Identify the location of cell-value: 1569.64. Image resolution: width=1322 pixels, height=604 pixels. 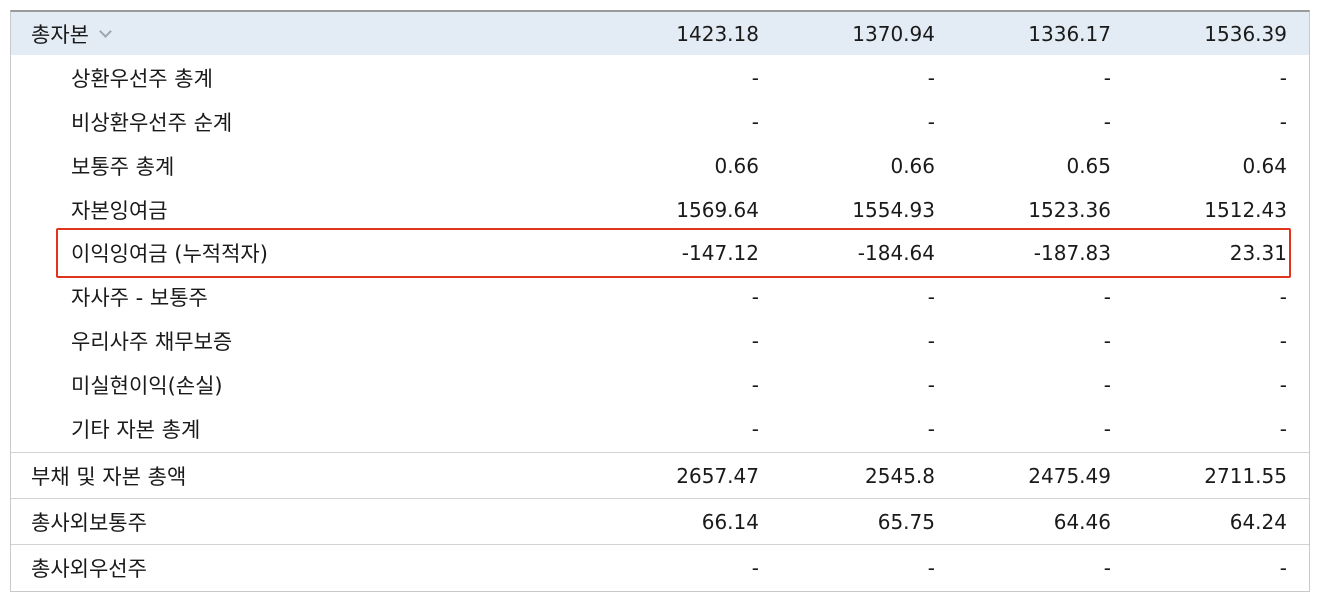
(717, 210).